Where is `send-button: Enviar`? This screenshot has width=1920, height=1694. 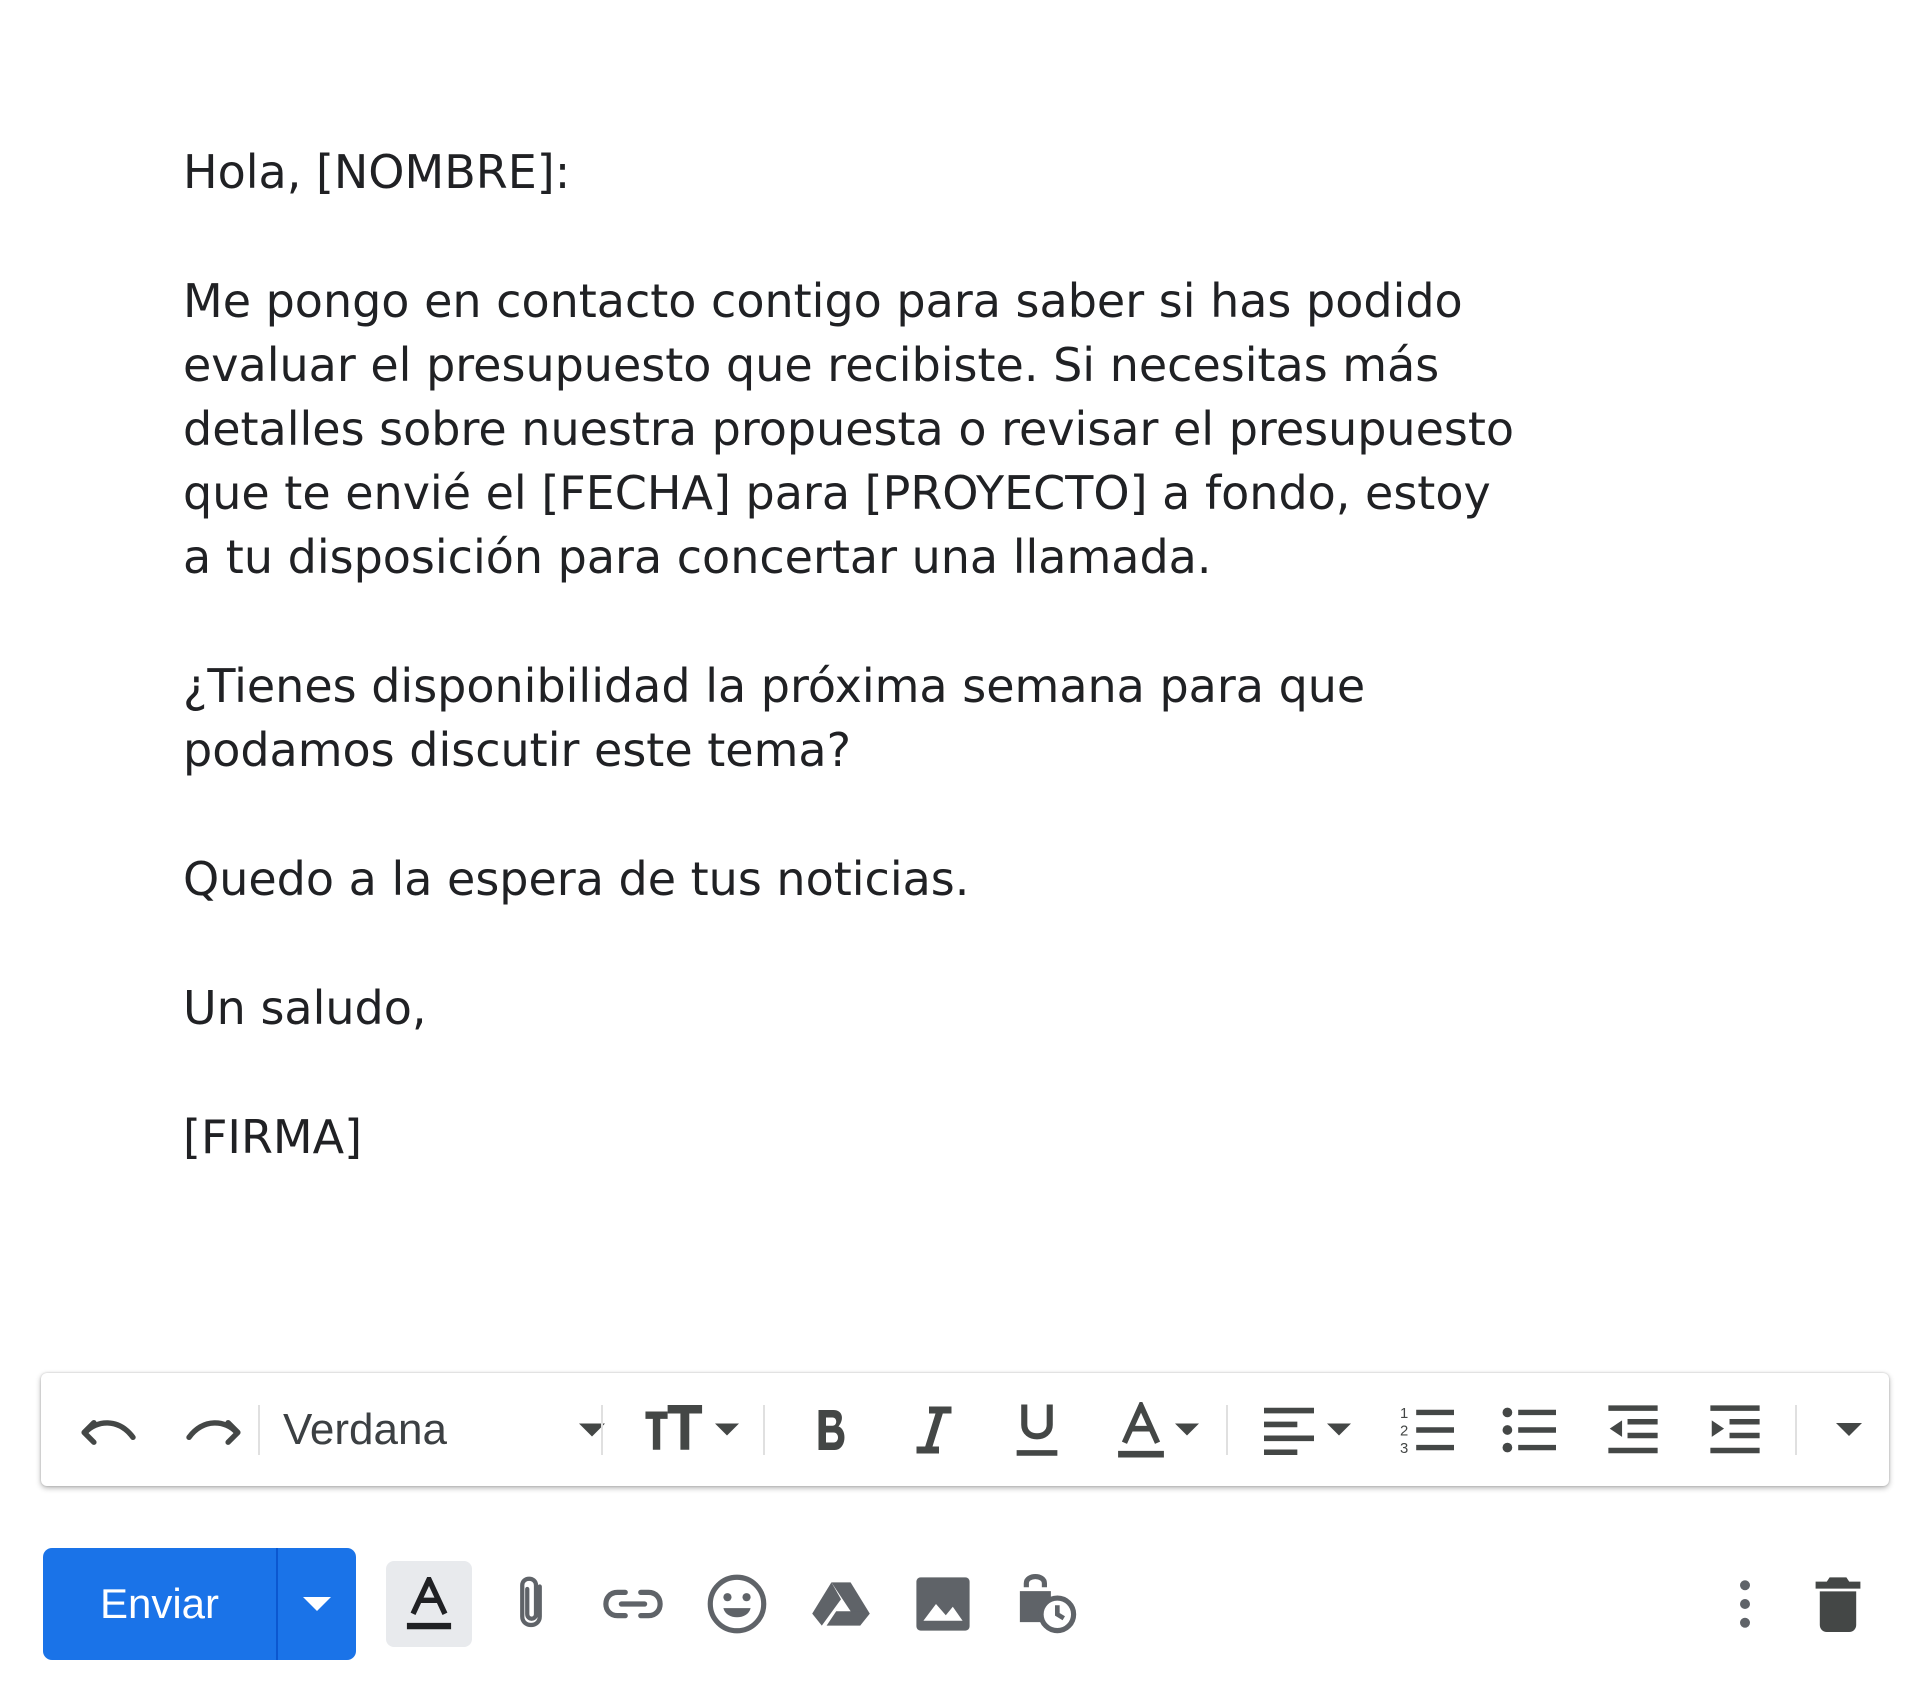
send-button: Enviar is located at coordinates (199, 1604).